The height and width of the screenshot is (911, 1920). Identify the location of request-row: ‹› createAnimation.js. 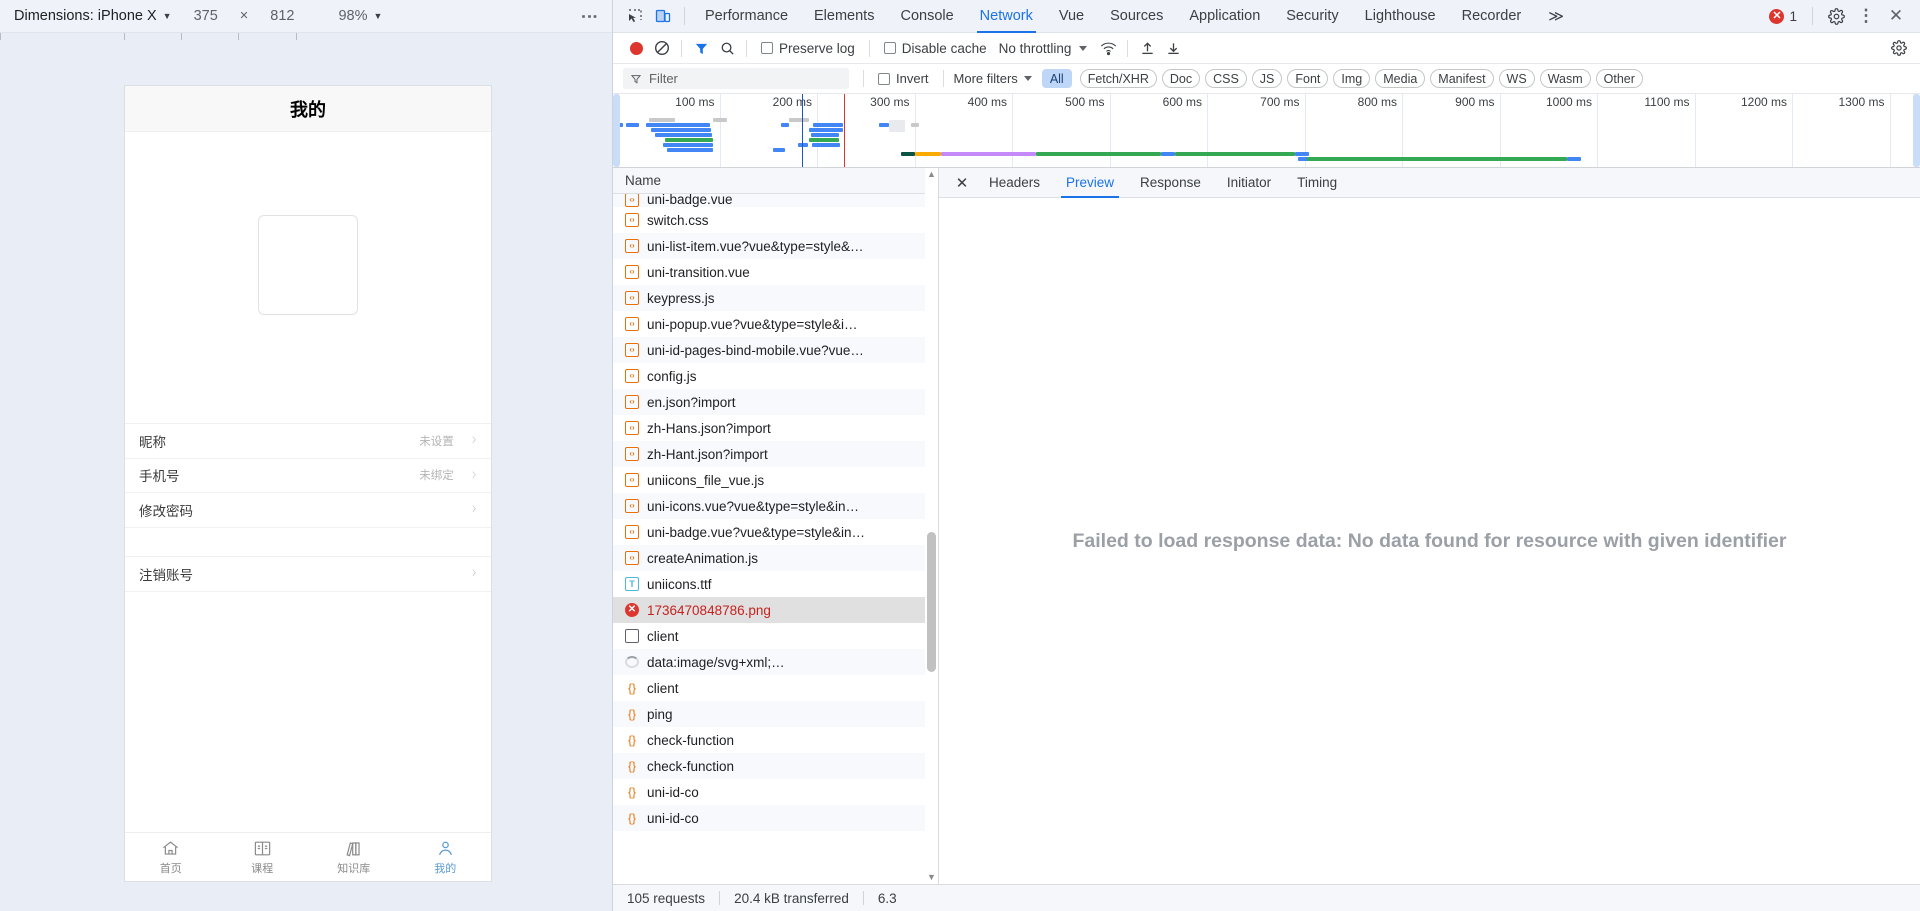
(775, 558).